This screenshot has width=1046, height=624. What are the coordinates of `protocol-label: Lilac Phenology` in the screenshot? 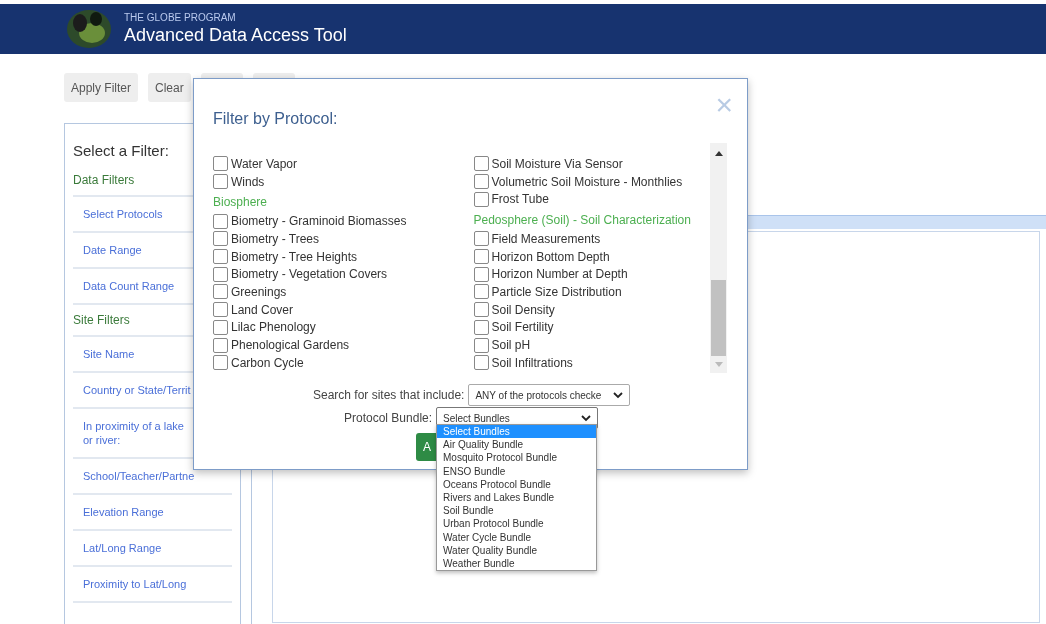 It's located at (273, 328).